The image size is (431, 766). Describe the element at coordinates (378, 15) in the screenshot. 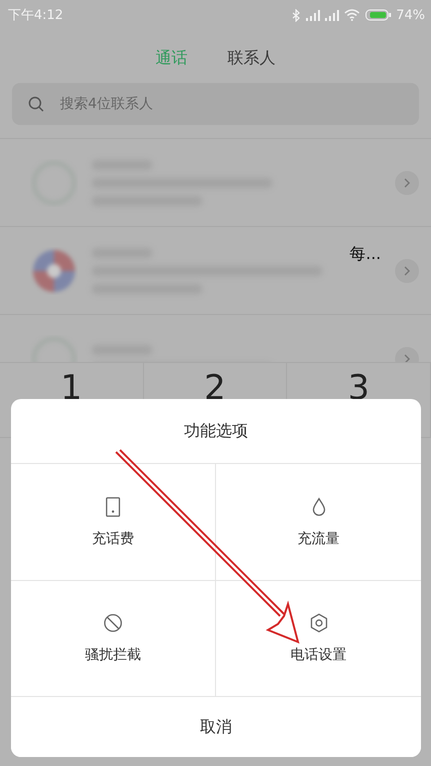

I see `battery-icon` at that location.